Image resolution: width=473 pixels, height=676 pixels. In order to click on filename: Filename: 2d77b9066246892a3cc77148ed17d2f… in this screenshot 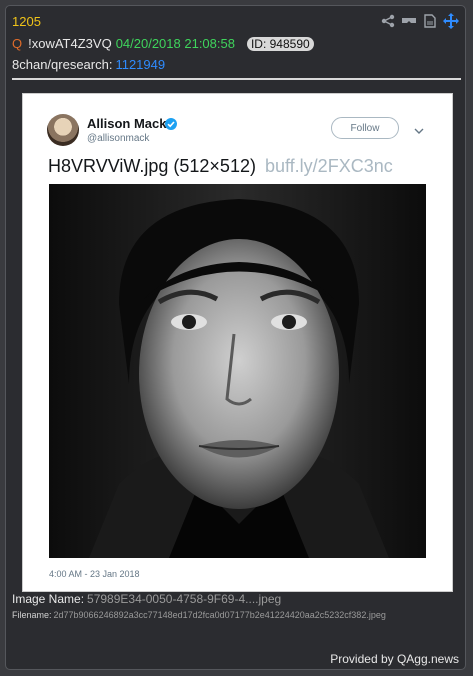, I will do `click(199, 615)`.